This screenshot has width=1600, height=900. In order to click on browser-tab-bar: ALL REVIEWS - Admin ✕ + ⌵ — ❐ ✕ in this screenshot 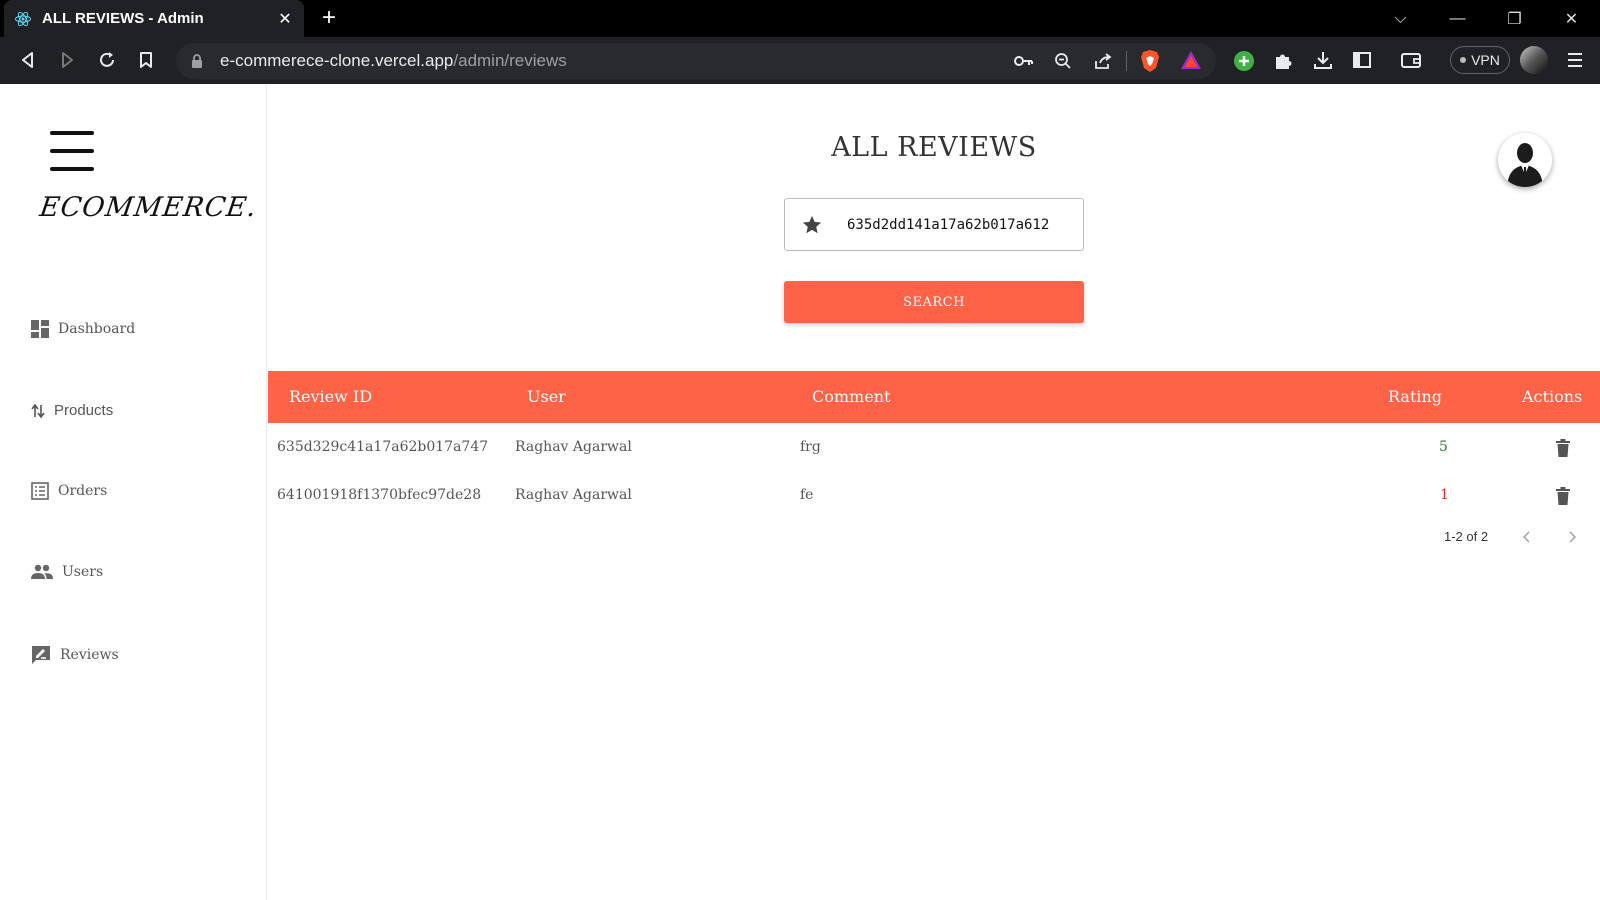, I will do `click(800, 18)`.